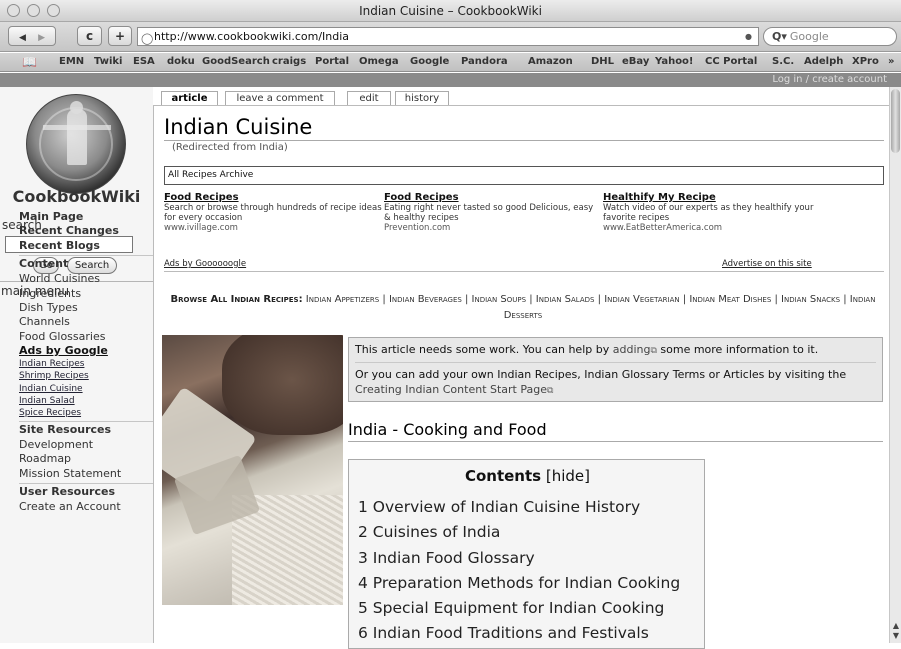  I want to click on plus-icon: +, so click(120, 36).